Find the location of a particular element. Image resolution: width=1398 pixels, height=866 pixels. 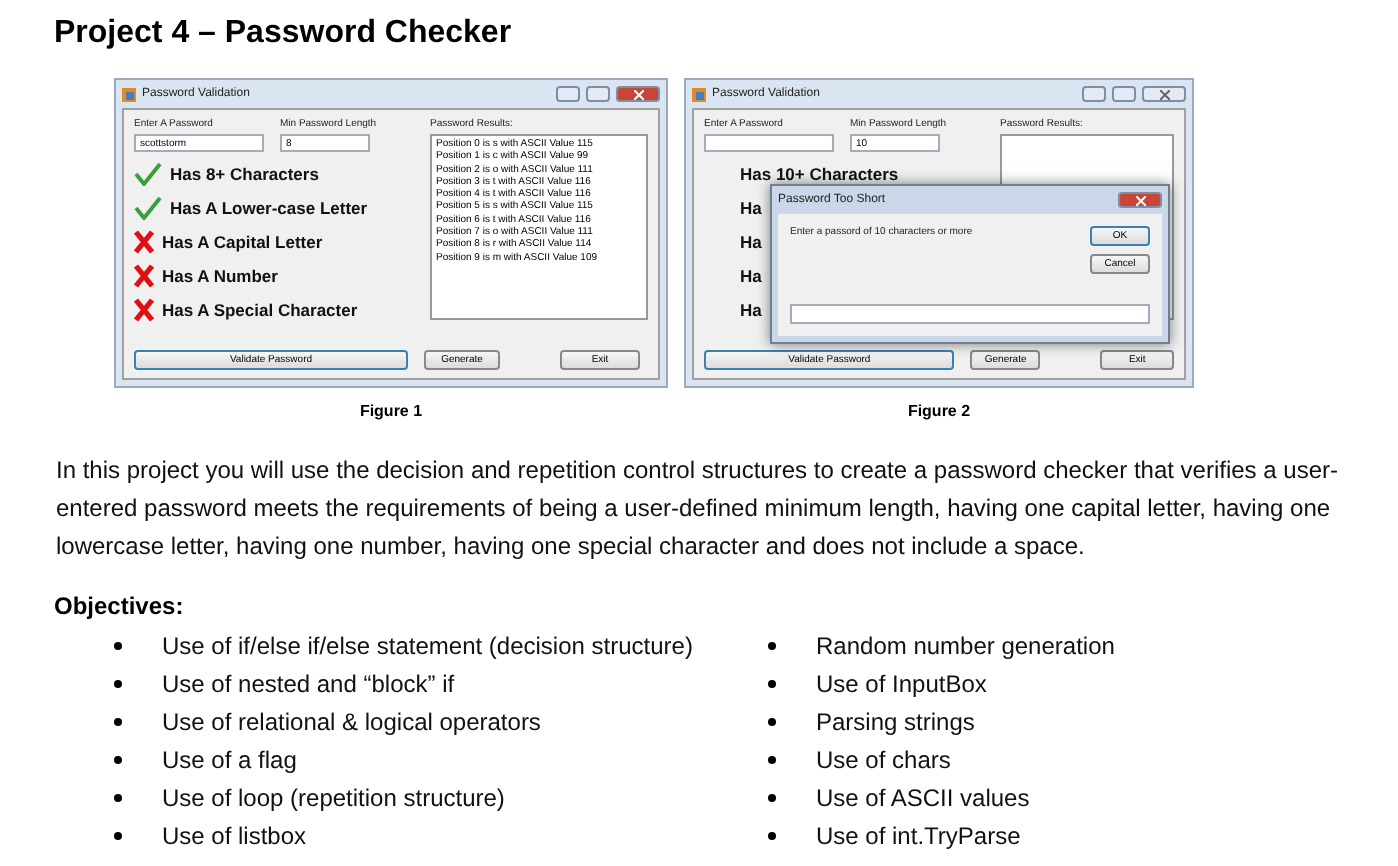

criterion-label: Has A Special Character is located at coordinates (260, 310).